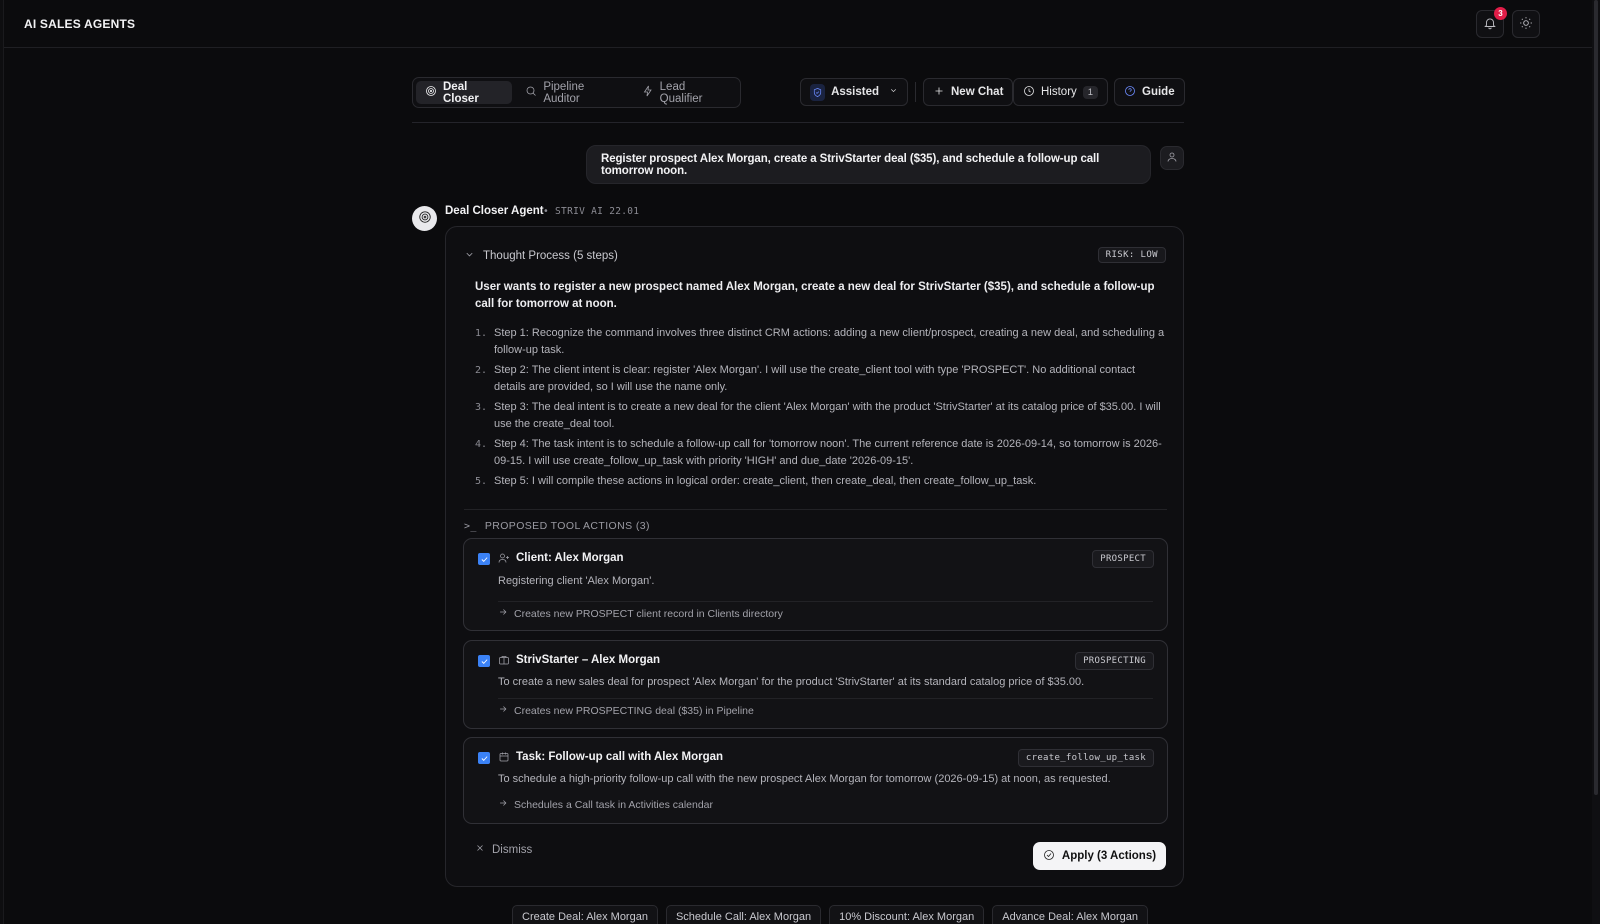 The image size is (1600, 924). What do you see at coordinates (907, 914) in the screenshot?
I see `suggestion-chip: 10% Discount: Alex Morgan` at bounding box center [907, 914].